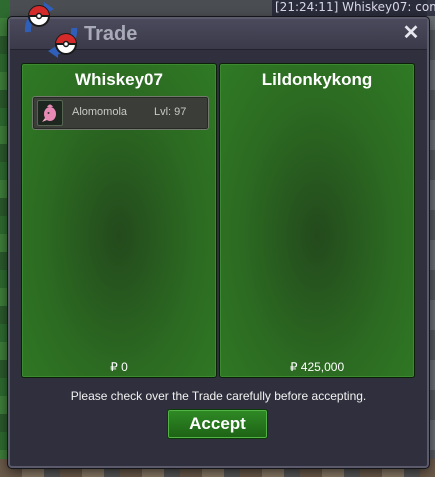  I want to click on chat-message: [21:24:11] Whiskey07: com, so click(353, 8).